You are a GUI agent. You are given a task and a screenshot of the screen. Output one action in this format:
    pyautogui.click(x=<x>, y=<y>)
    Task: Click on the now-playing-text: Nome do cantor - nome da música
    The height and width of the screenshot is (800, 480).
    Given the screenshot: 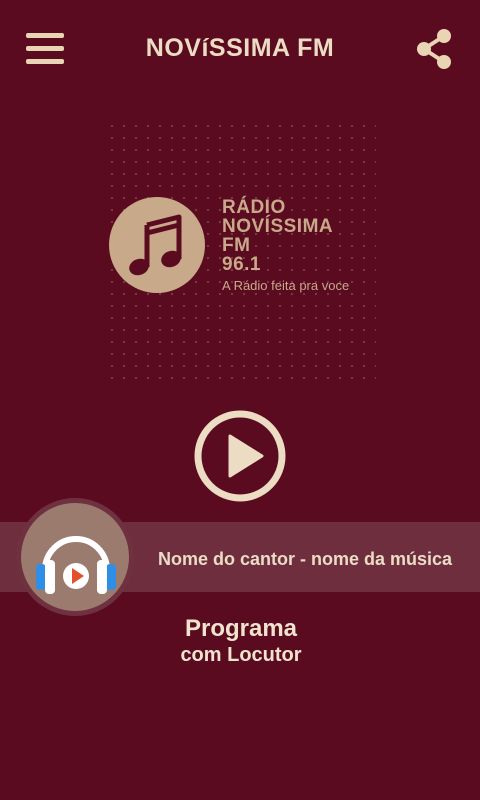 What is the action you would take?
    pyautogui.click(x=305, y=559)
    